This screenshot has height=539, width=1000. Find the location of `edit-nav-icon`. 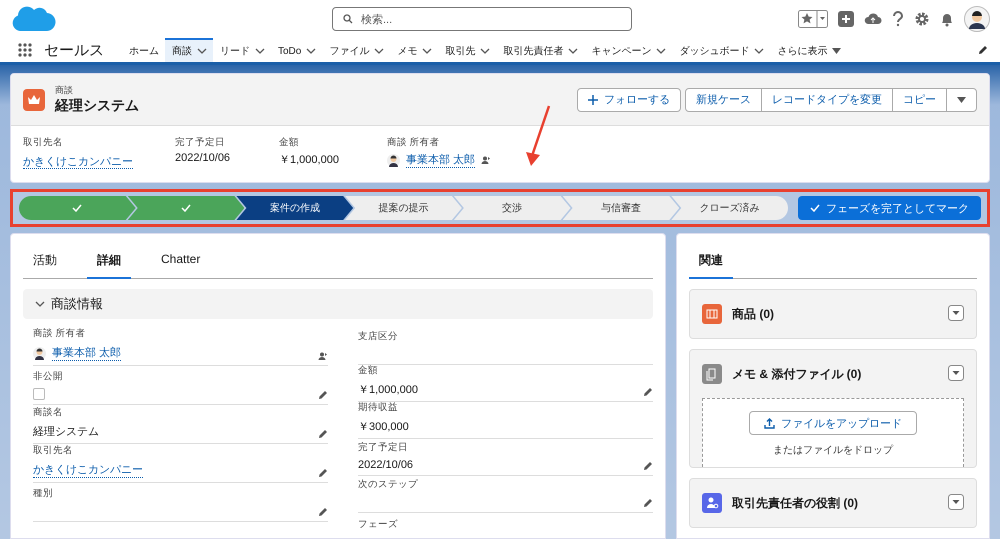

edit-nav-icon is located at coordinates (983, 50).